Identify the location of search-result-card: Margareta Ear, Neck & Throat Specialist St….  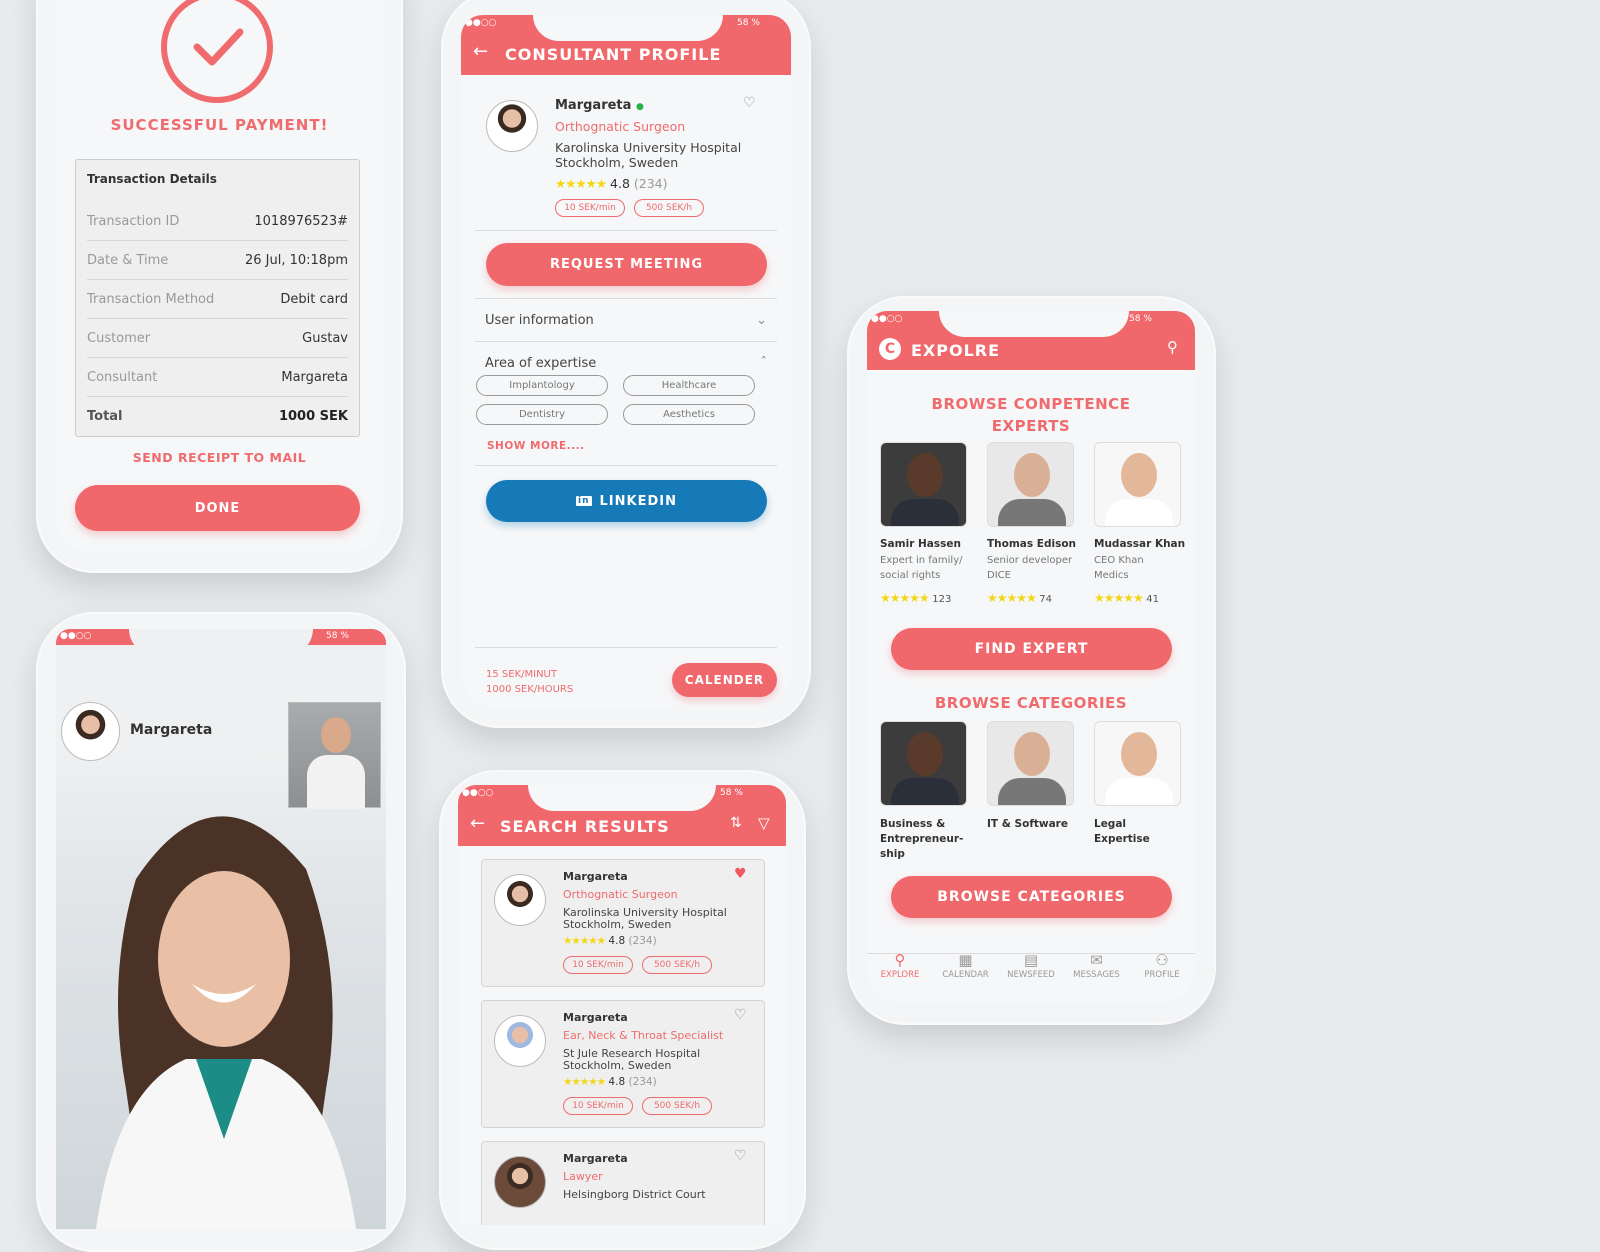
(623, 1064).